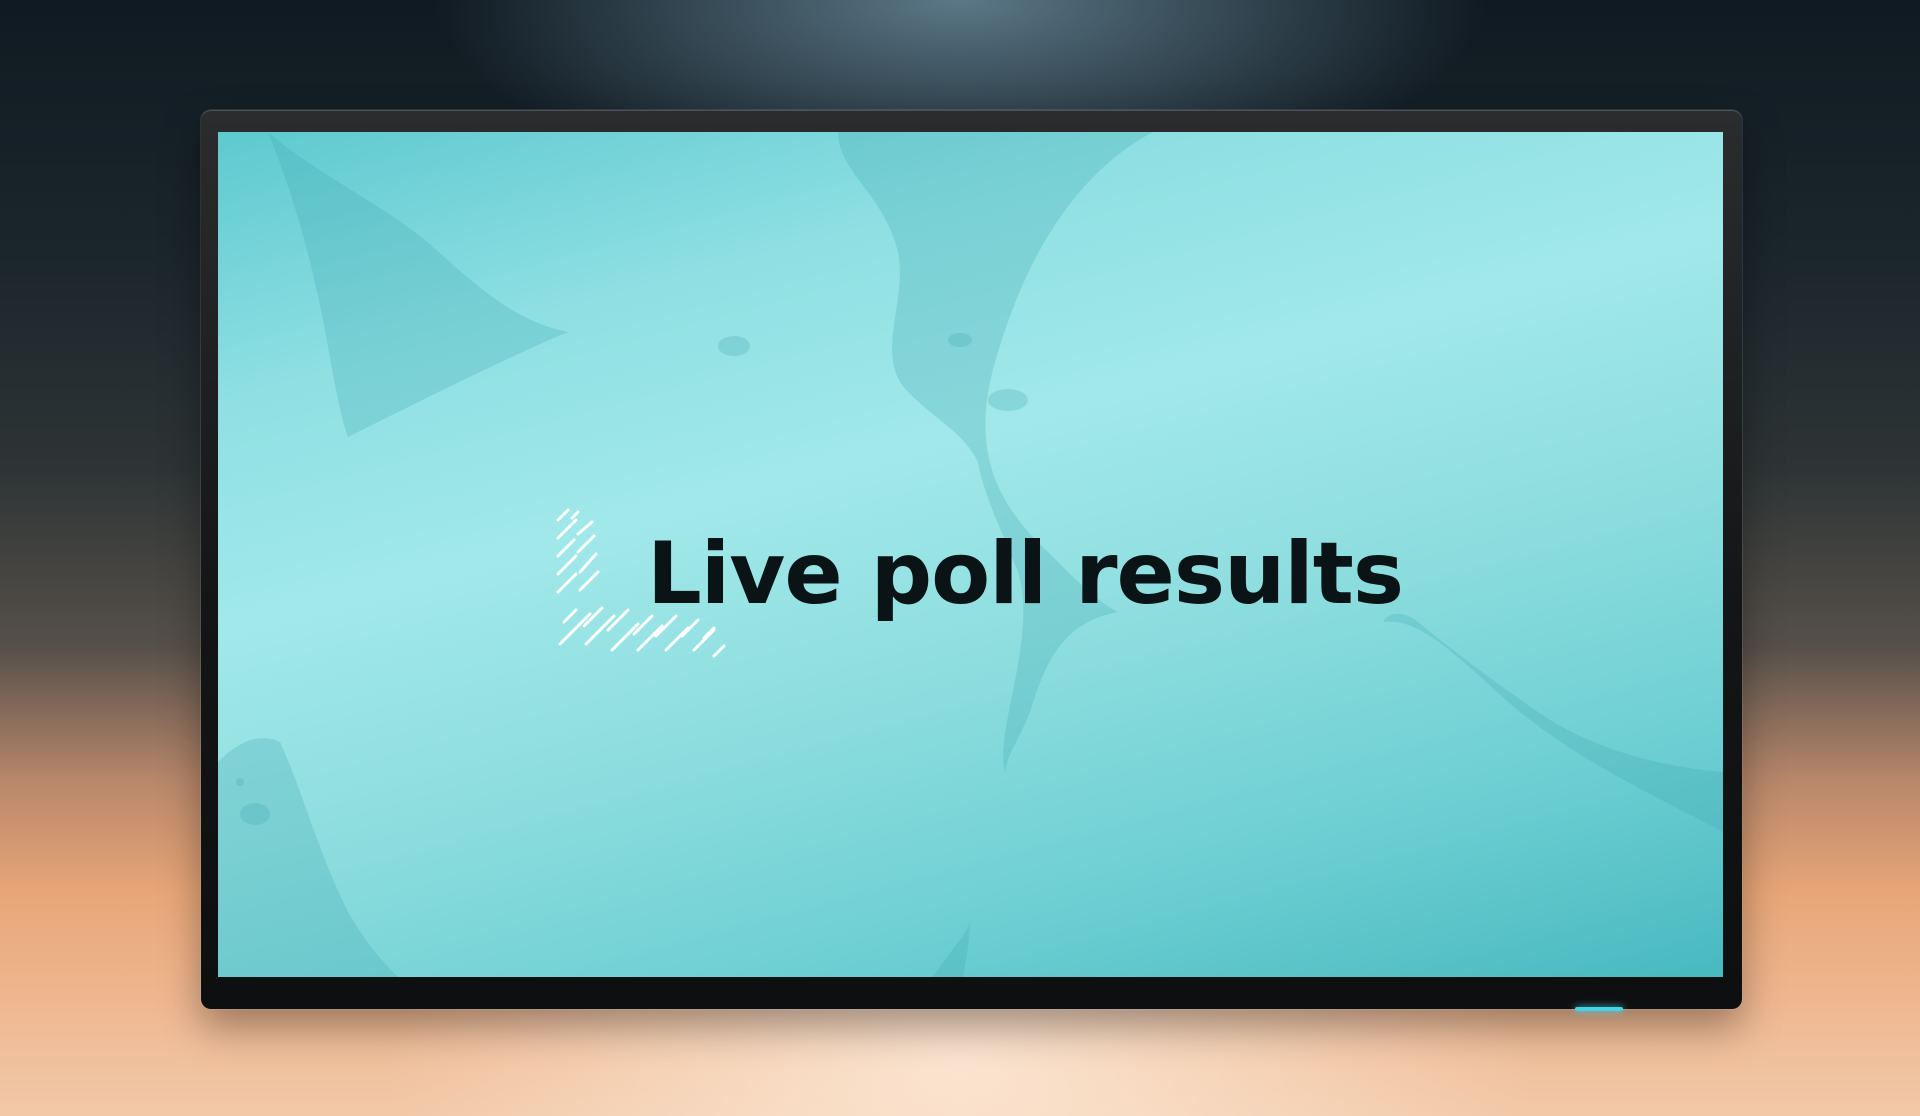 Image resolution: width=1920 pixels, height=1116 pixels. Describe the element at coordinates (951, 949) in the screenshot. I see `bg-shape-bottom-spike` at that location.